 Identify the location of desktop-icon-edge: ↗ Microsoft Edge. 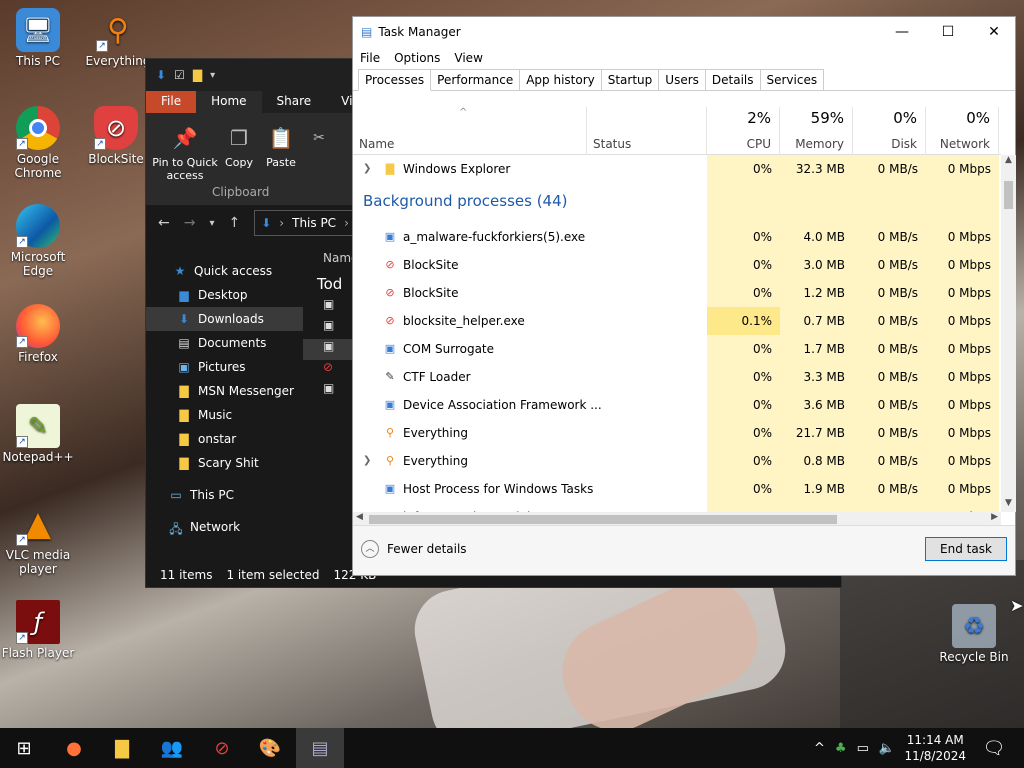
(38, 241).